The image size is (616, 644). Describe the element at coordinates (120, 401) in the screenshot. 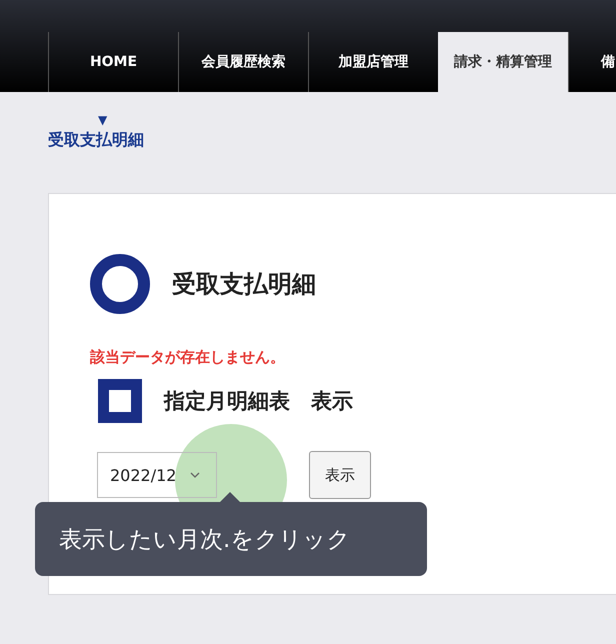

I see `square-icon` at that location.